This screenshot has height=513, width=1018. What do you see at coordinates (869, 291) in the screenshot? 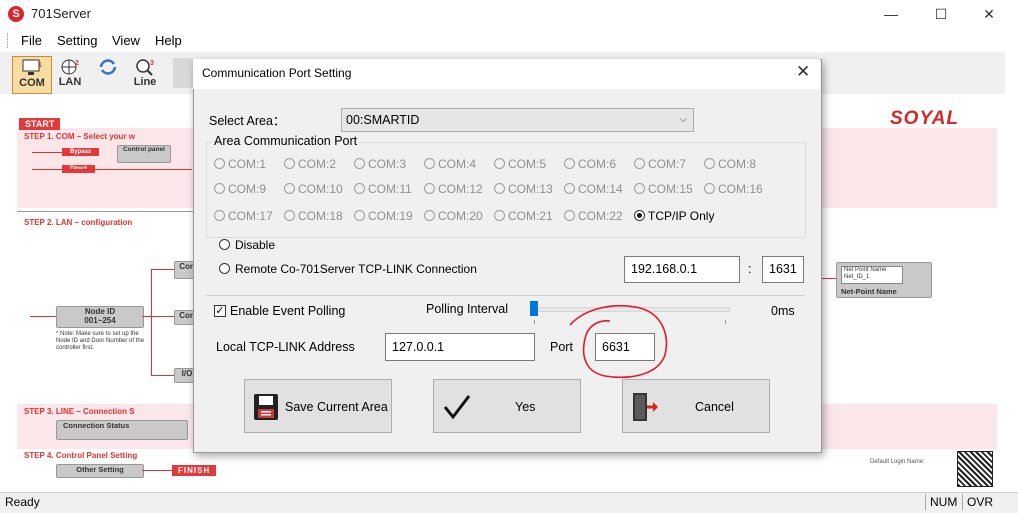
I see `net-point-name-label: Net-Point Name` at bounding box center [869, 291].